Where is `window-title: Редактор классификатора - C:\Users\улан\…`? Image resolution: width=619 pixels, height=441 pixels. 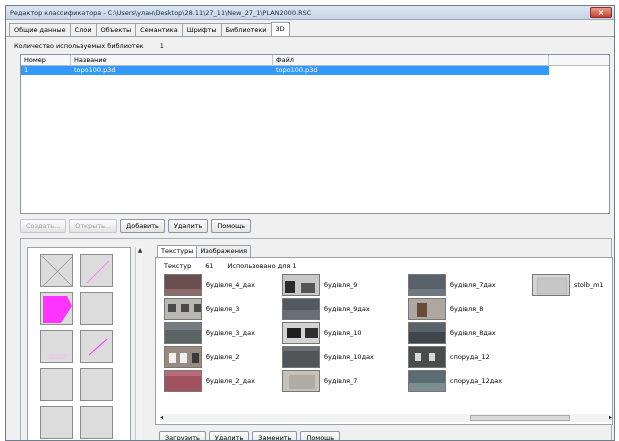
window-title: Редактор классификатора - C:\Users\улан\… is located at coordinates (161, 13).